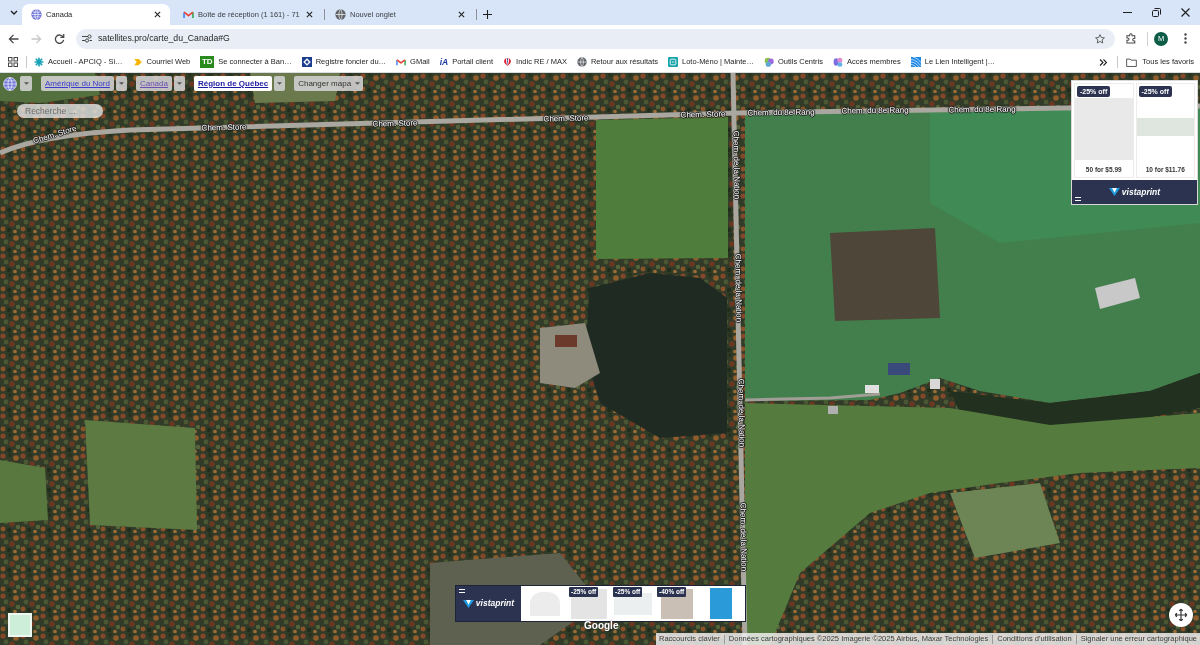  Describe the element at coordinates (915, 62) in the screenshot. I see `stripes-icon` at that location.